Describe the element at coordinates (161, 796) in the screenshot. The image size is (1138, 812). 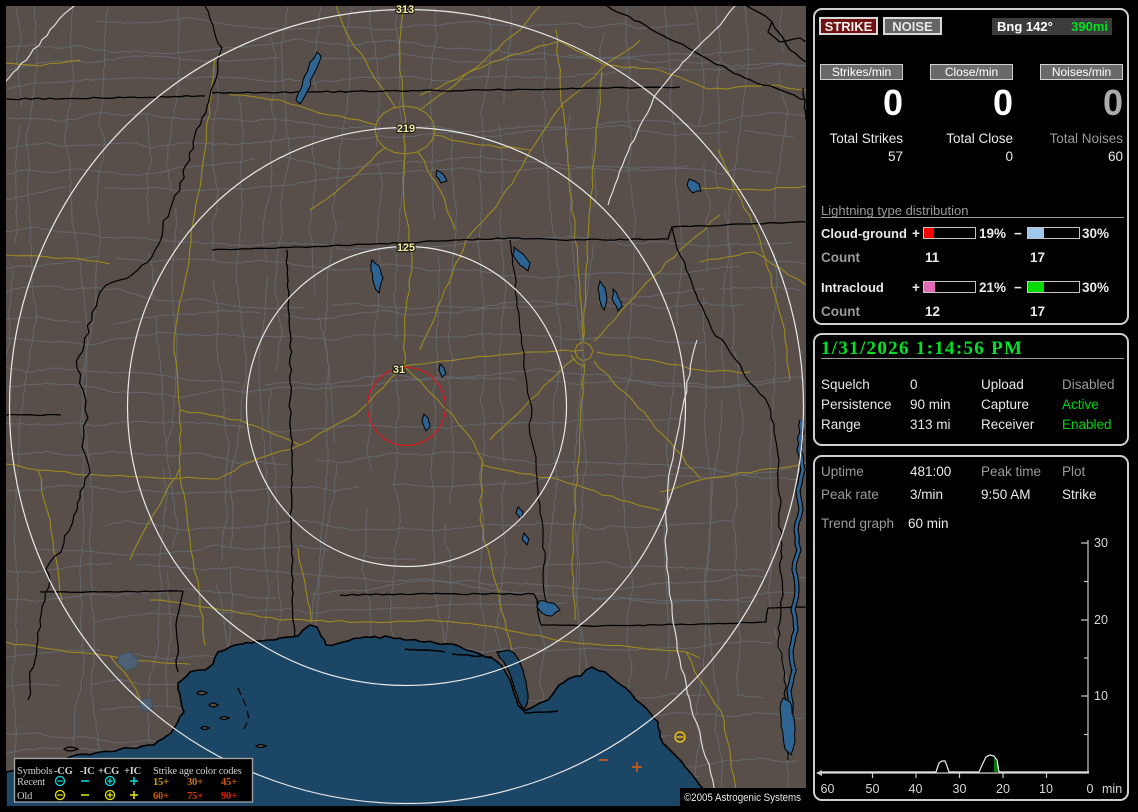
I see `svg-text: 60+` at that location.